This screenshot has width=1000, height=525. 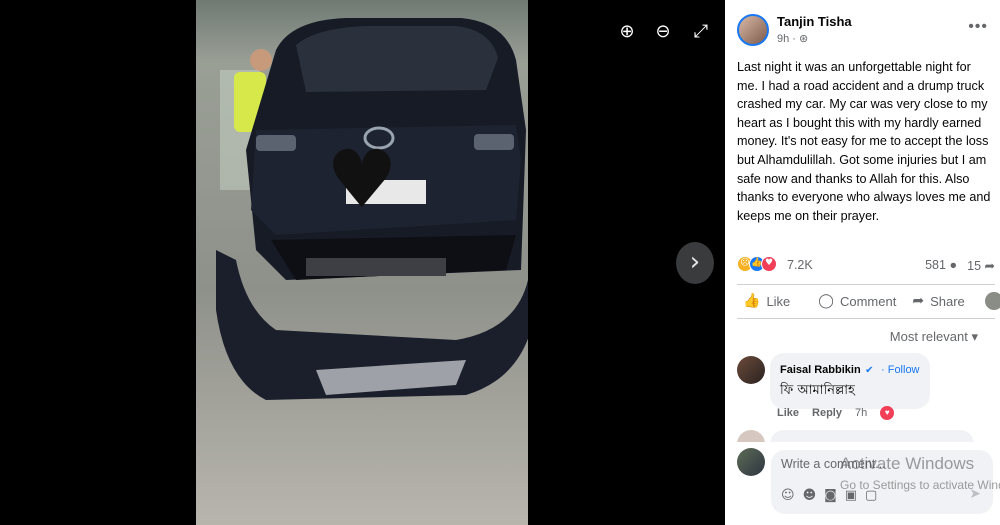 What do you see at coordinates (814, 21) in the screenshot?
I see `author-name: Tanjin Tisha` at bounding box center [814, 21].